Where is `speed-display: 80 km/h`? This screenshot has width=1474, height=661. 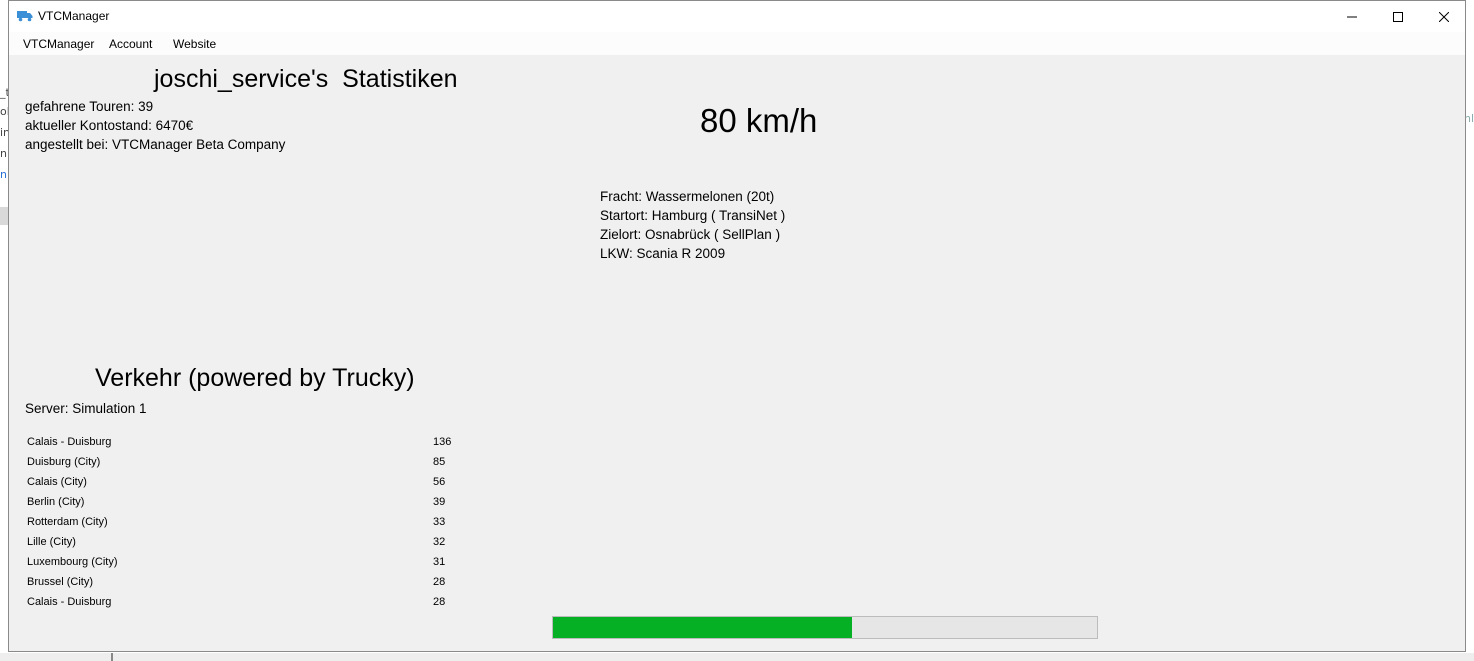
speed-display: 80 km/h is located at coordinates (759, 120).